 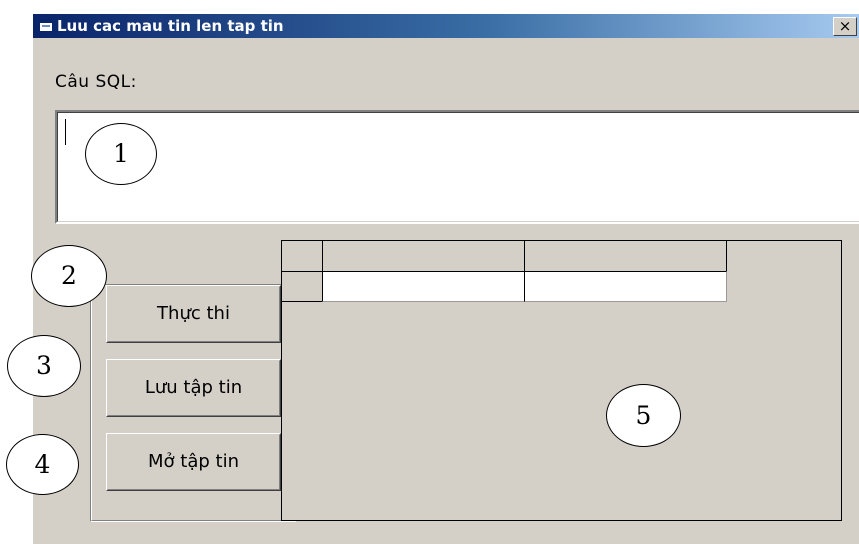 I want to click on callout-marker-5: 5, so click(x=643, y=415).